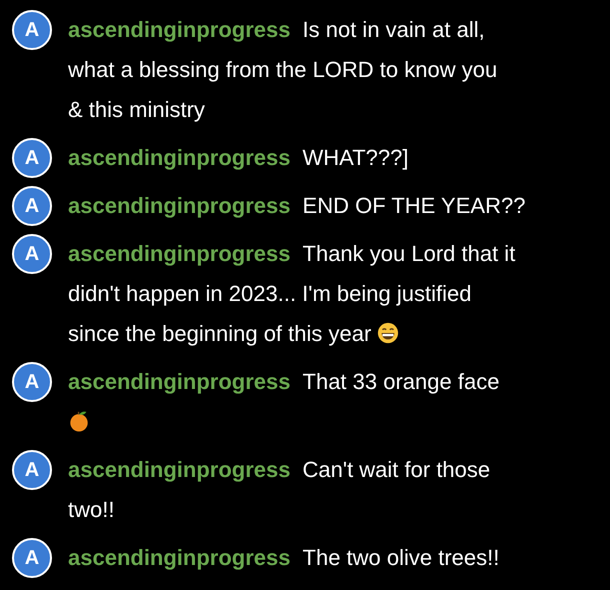 This screenshot has height=590, width=610. What do you see at coordinates (401, 381) in the screenshot?
I see `message-text: That 33 orange face` at bounding box center [401, 381].